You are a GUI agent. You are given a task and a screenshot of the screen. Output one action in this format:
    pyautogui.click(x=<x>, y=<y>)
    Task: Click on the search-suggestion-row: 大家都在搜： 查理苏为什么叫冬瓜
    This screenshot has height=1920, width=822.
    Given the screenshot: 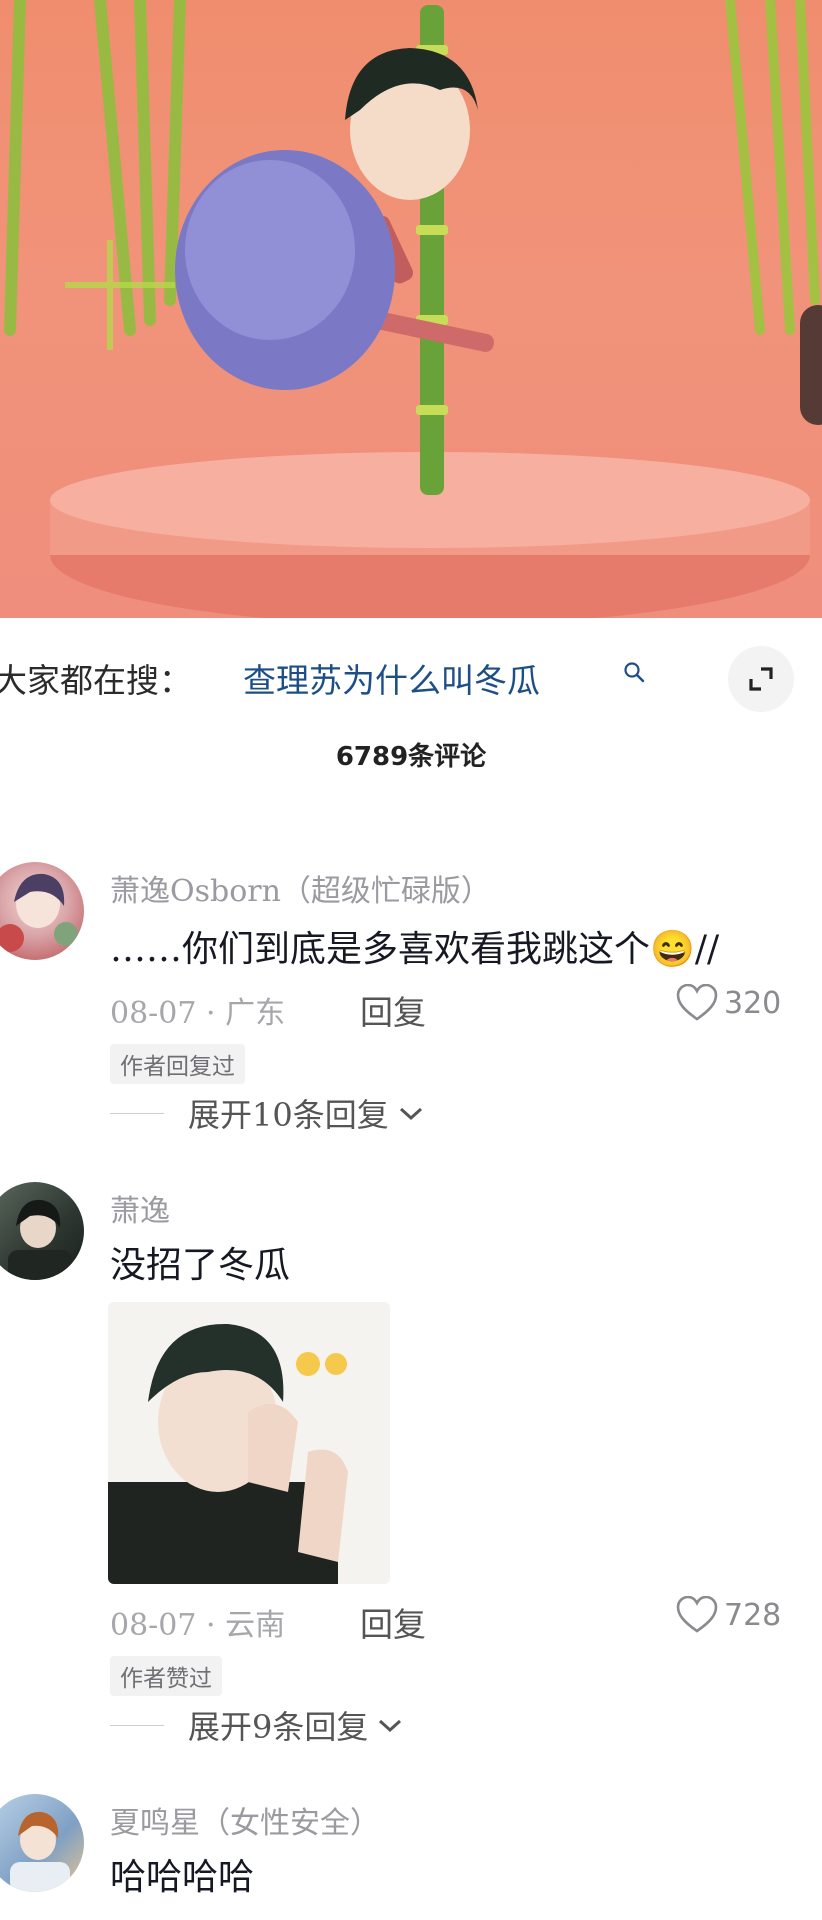 What is the action you would take?
    pyautogui.click(x=411, y=678)
    